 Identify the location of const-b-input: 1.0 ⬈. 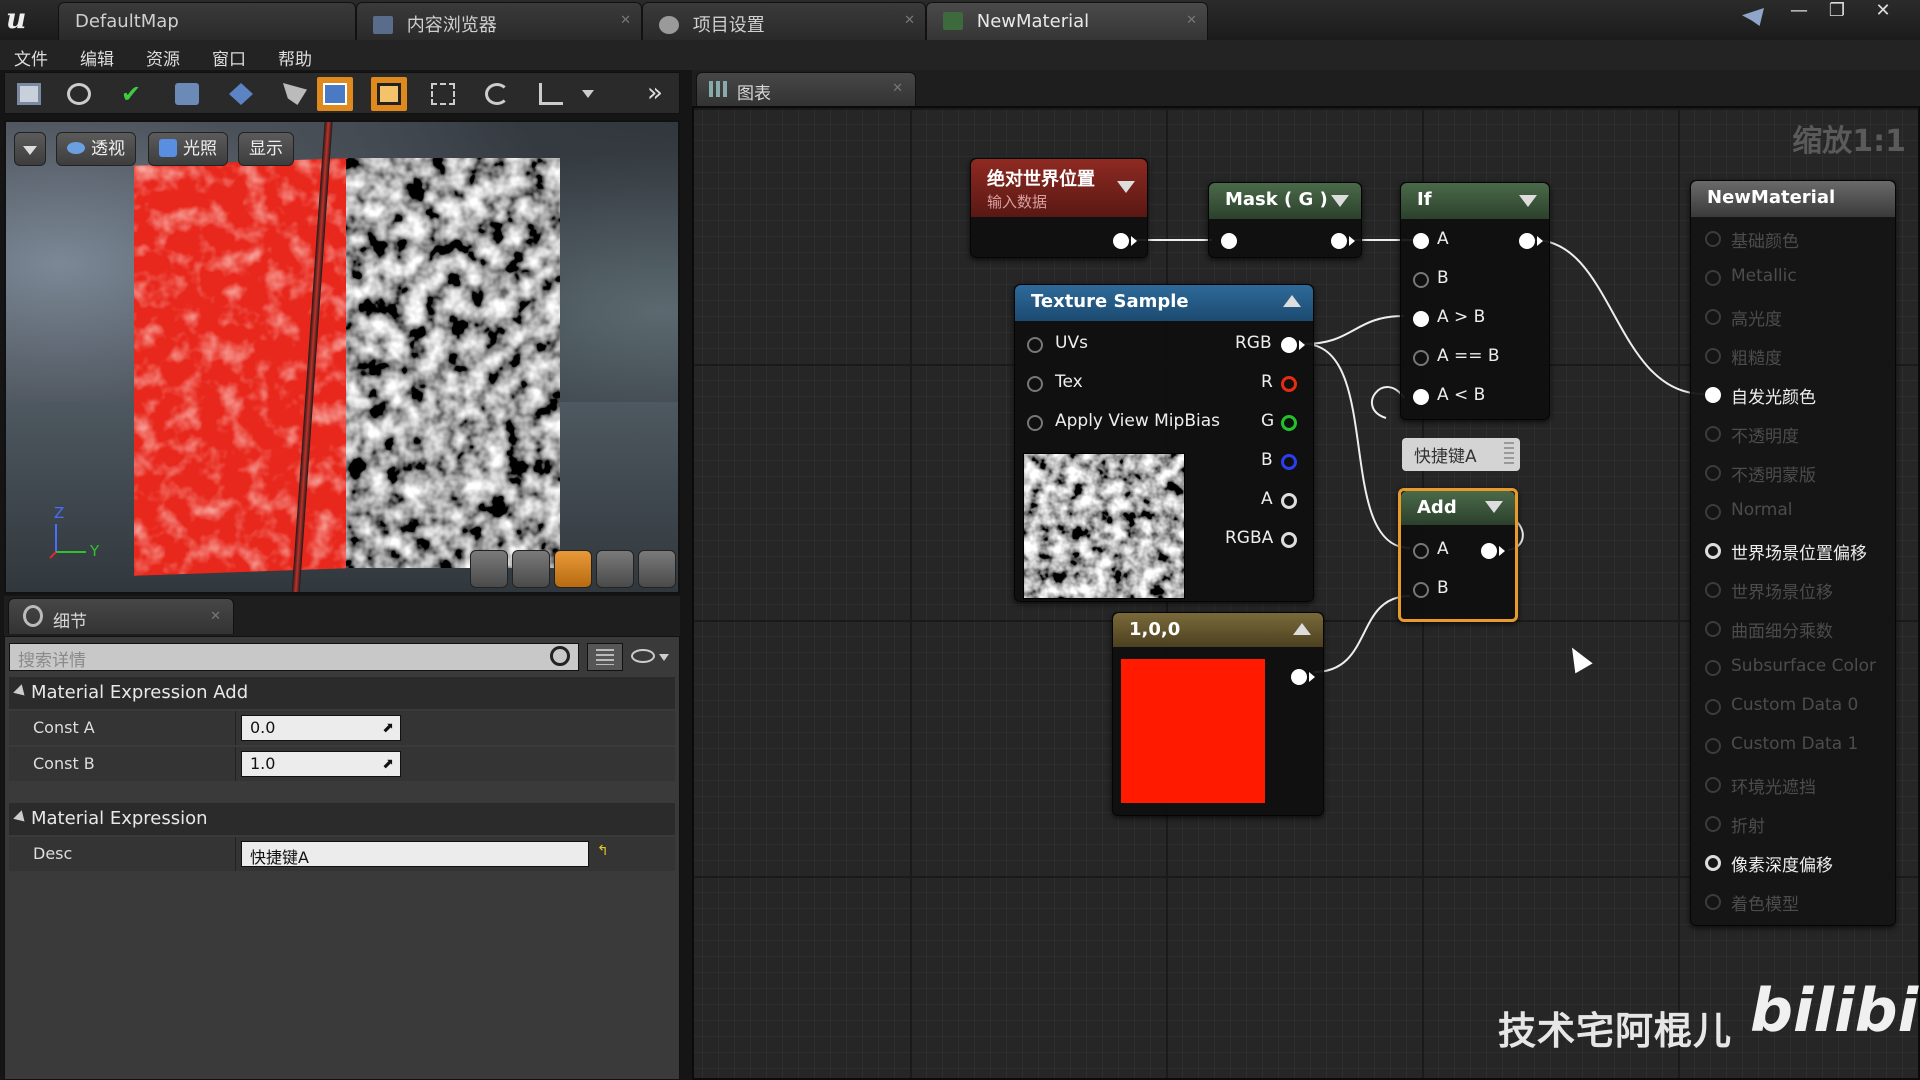
(321, 764).